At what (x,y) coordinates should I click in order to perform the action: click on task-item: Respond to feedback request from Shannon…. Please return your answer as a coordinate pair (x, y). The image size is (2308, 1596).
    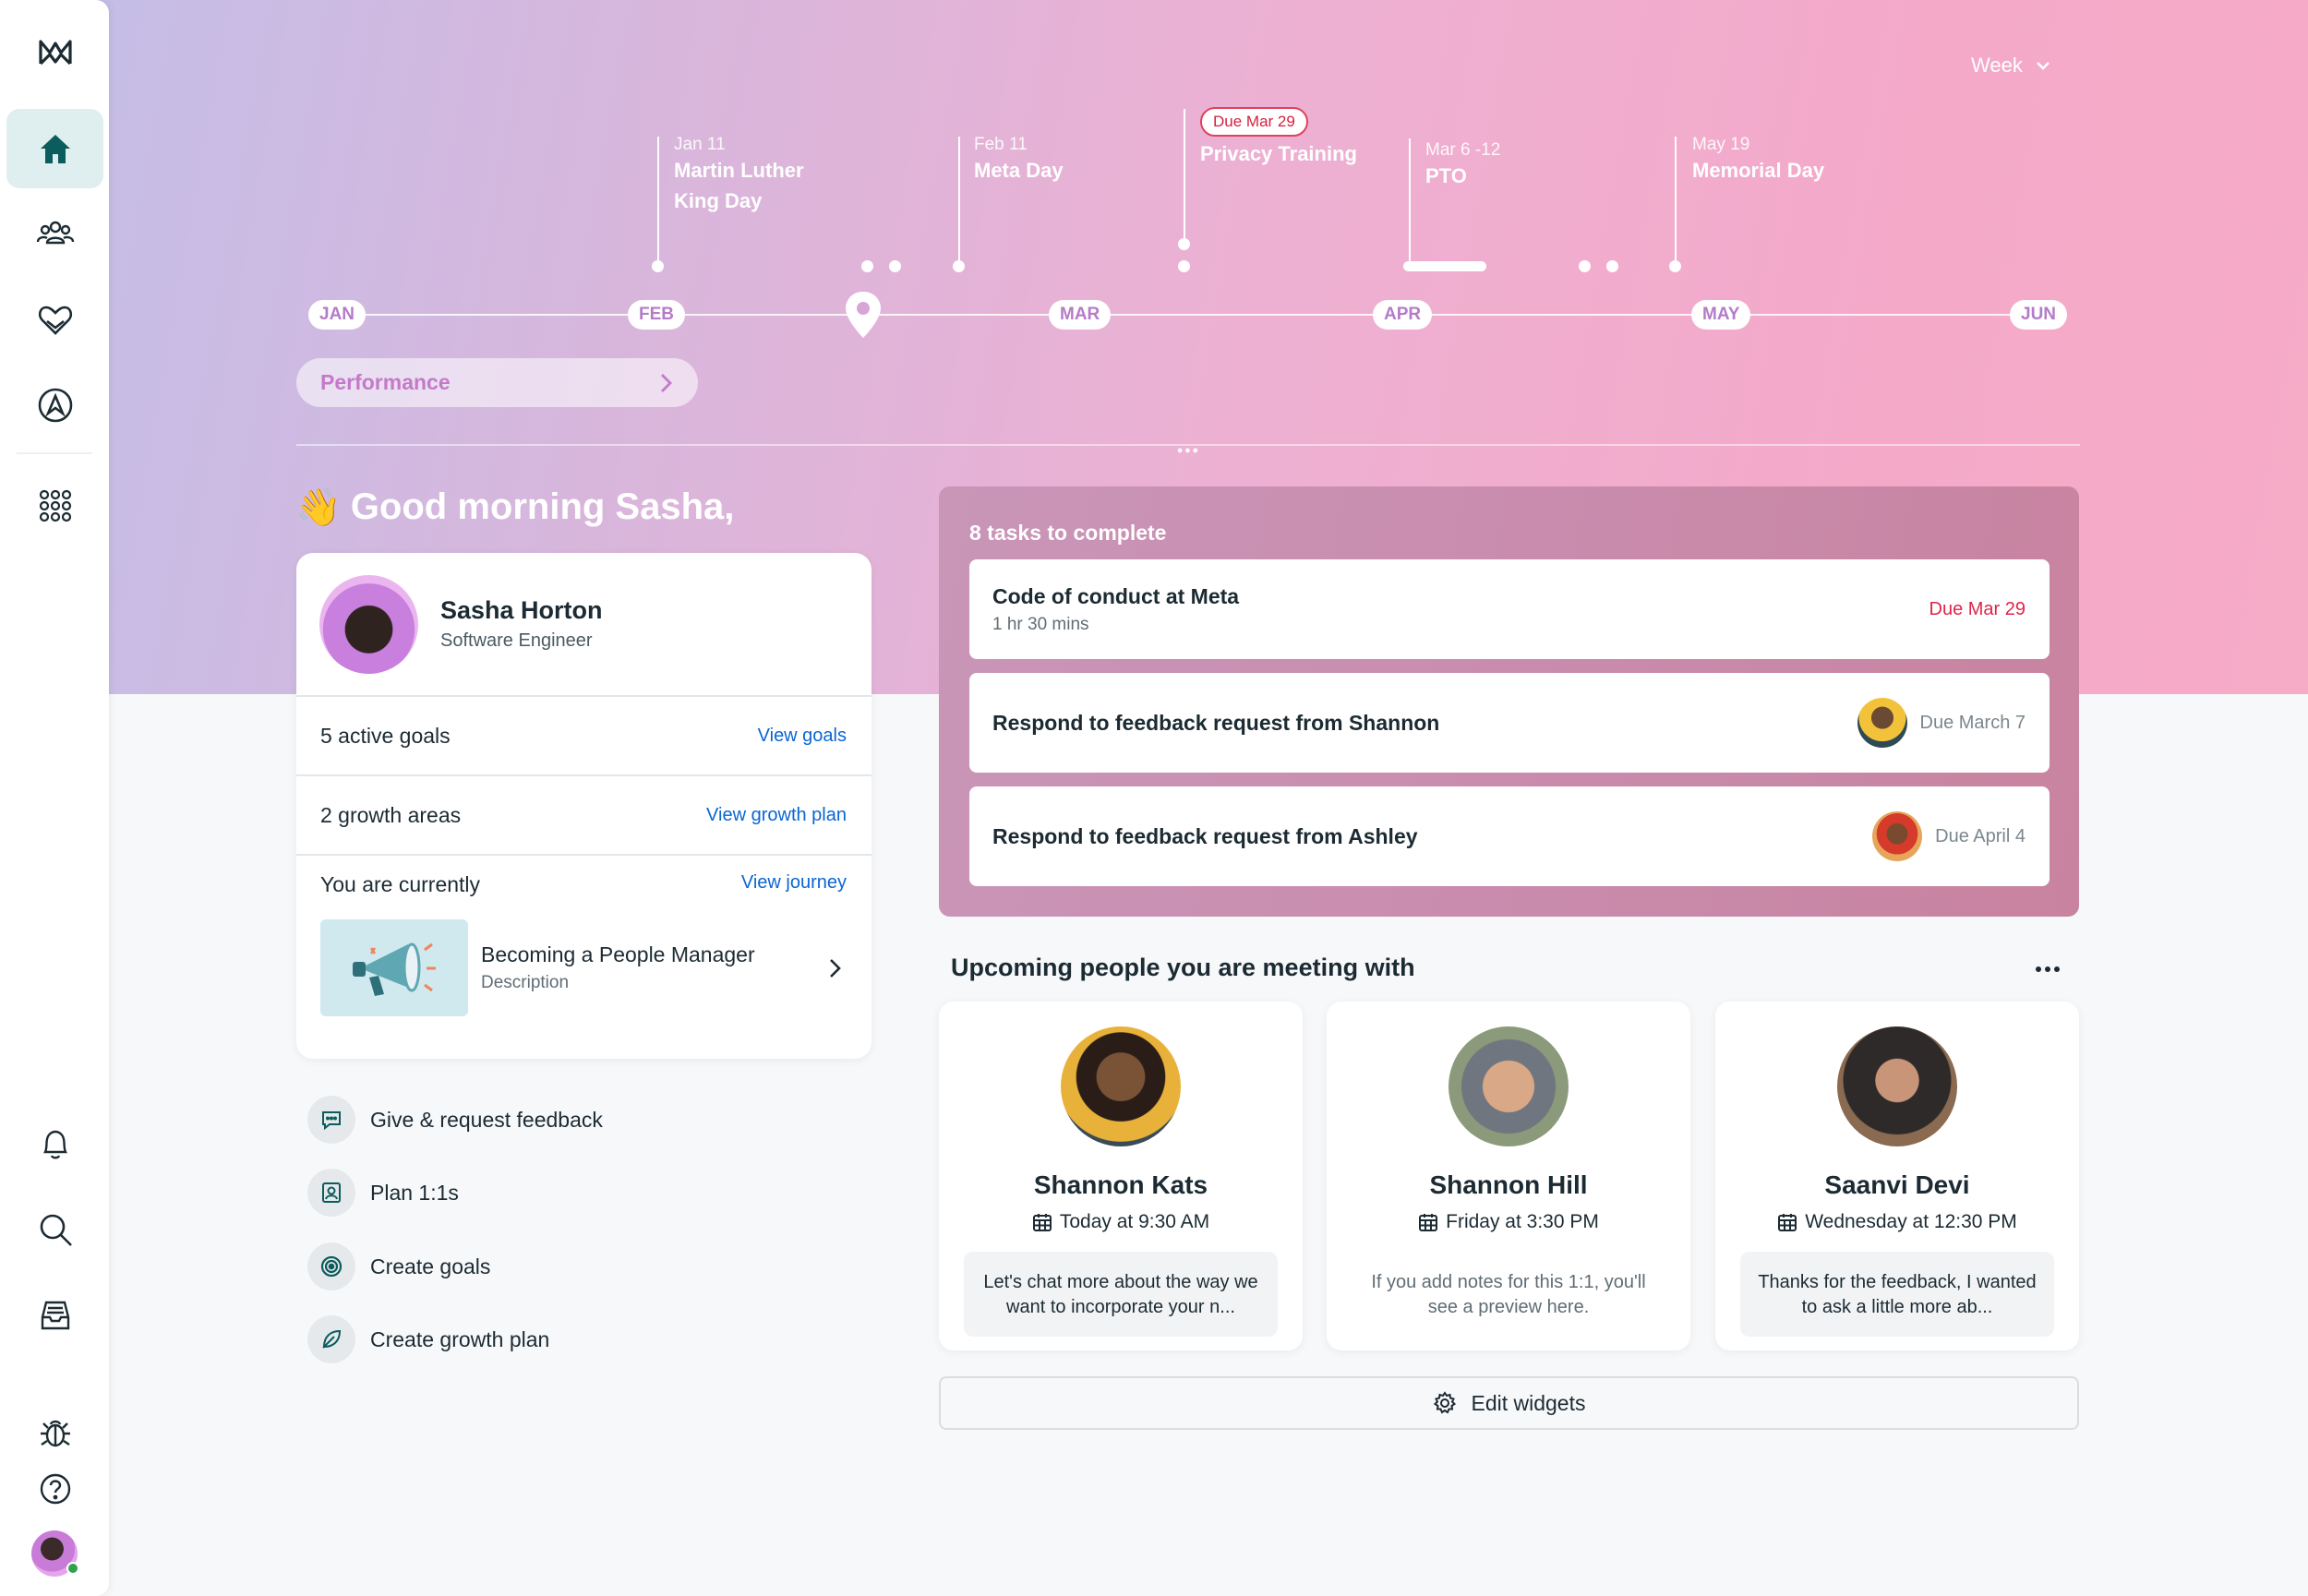
    Looking at the image, I should click on (1509, 723).